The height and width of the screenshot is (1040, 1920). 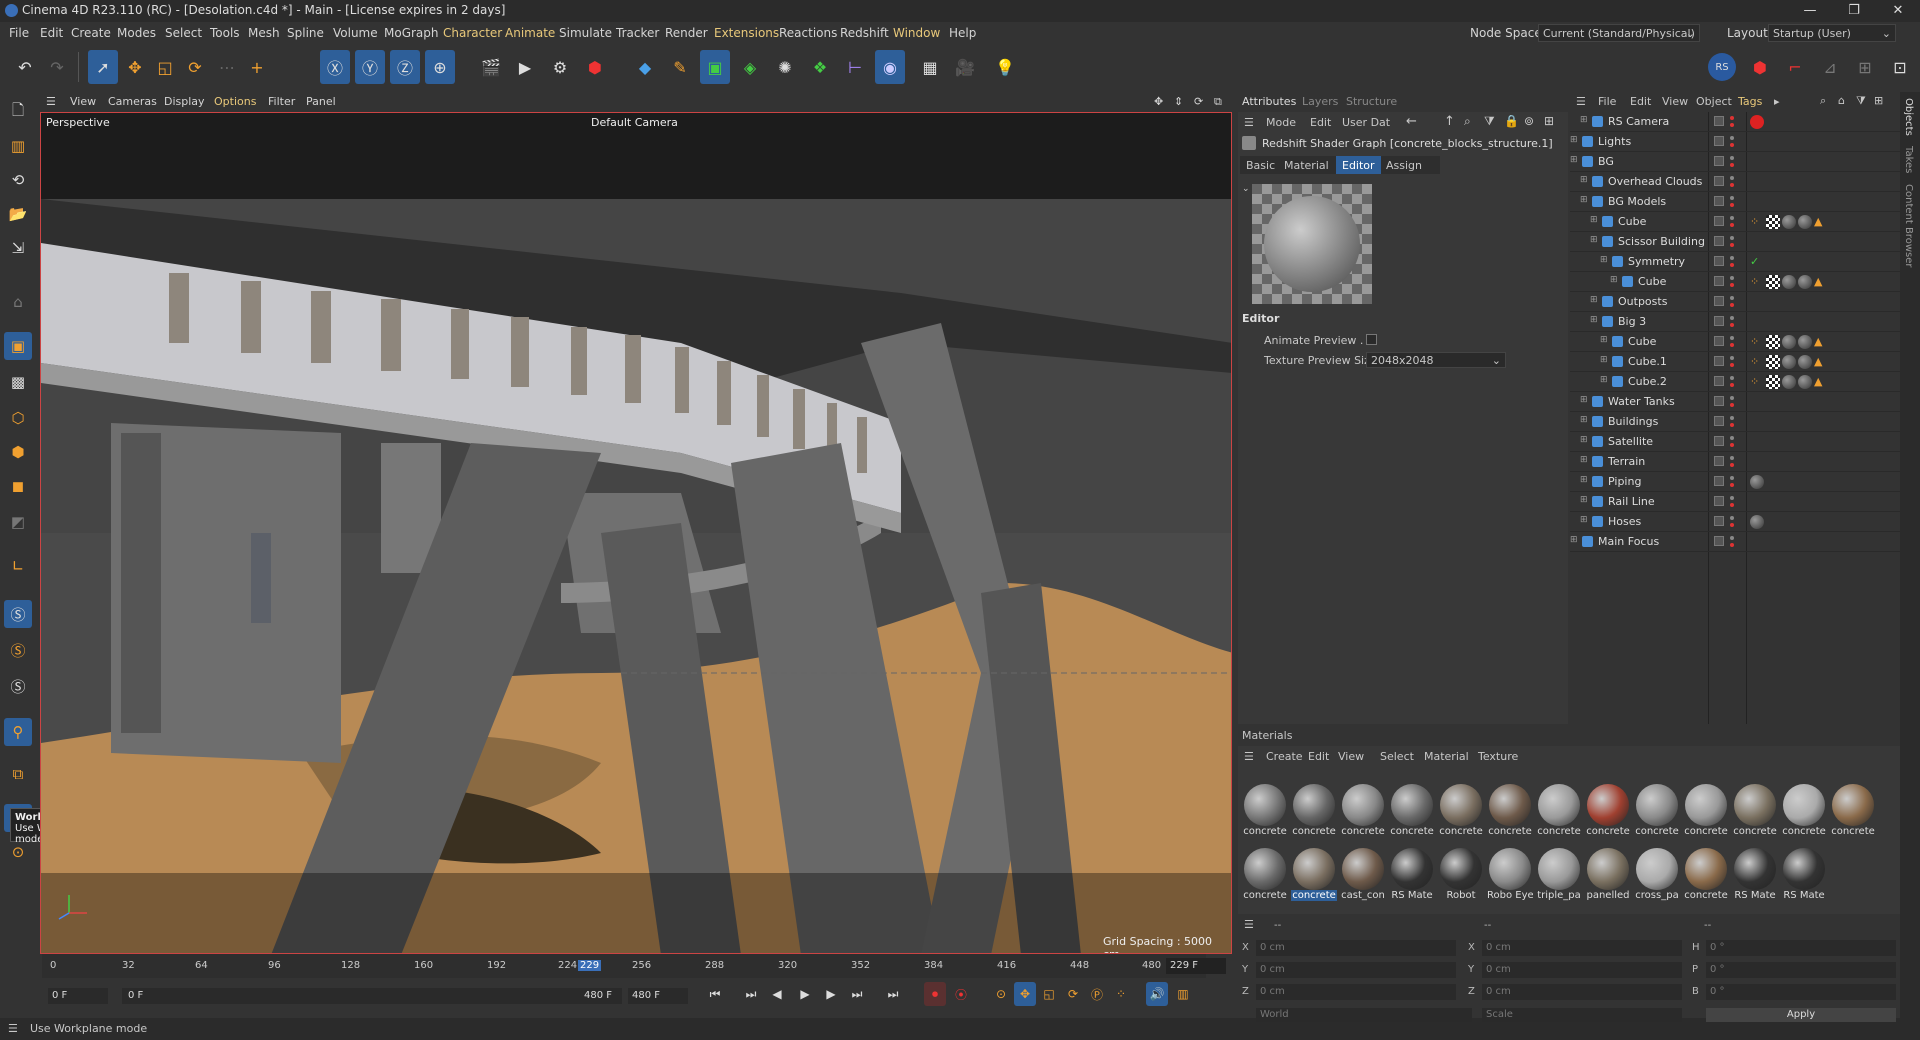 What do you see at coordinates (491, 67) in the screenshot?
I see `render-view-icon: 🎬` at bounding box center [491, 67].